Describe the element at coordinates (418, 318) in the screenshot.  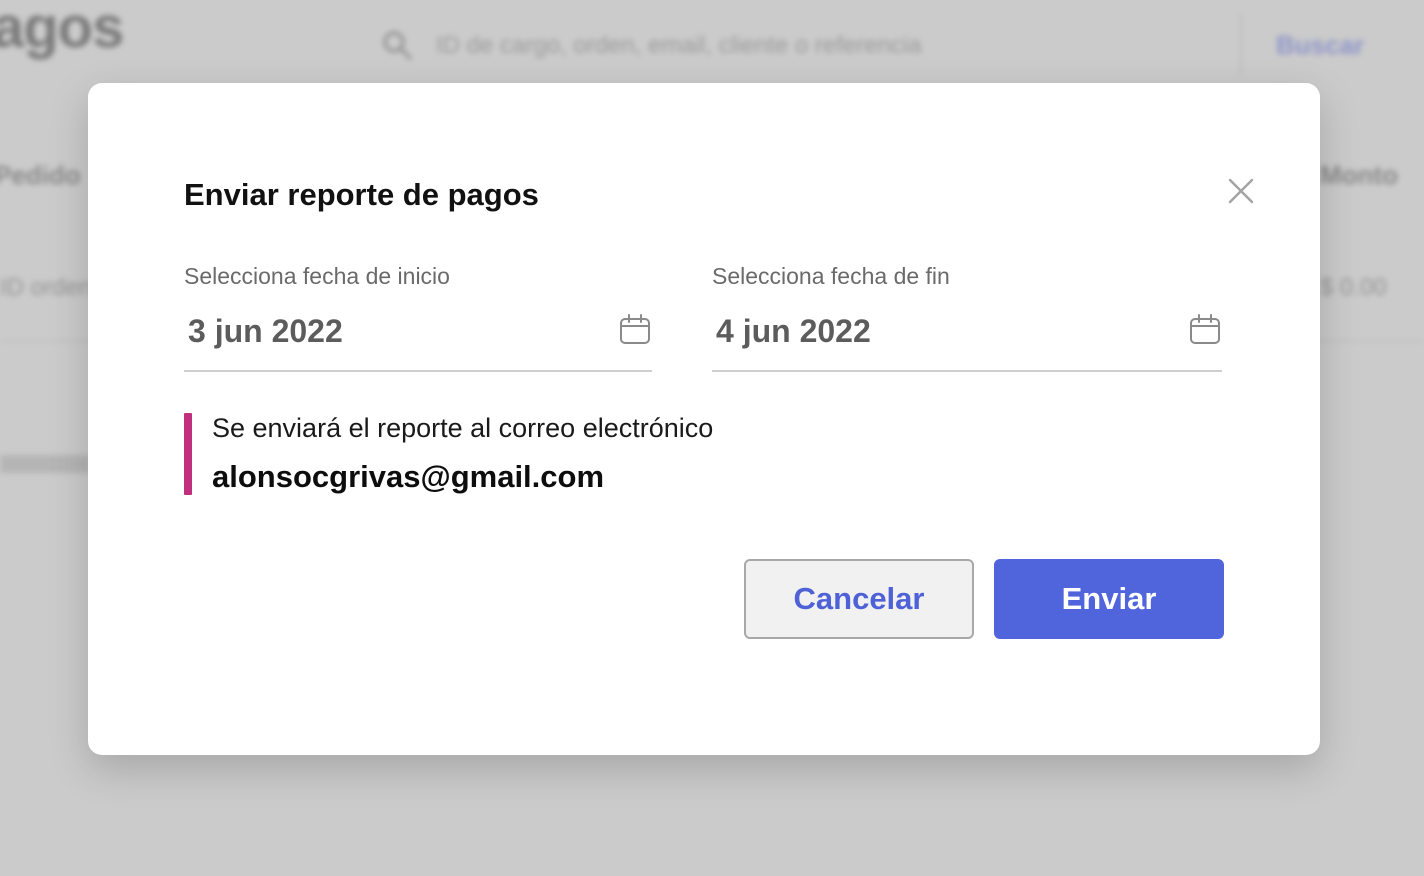
I see `start-date-field: Selecciona fecha de inicio 3 jun 2022` at that location.